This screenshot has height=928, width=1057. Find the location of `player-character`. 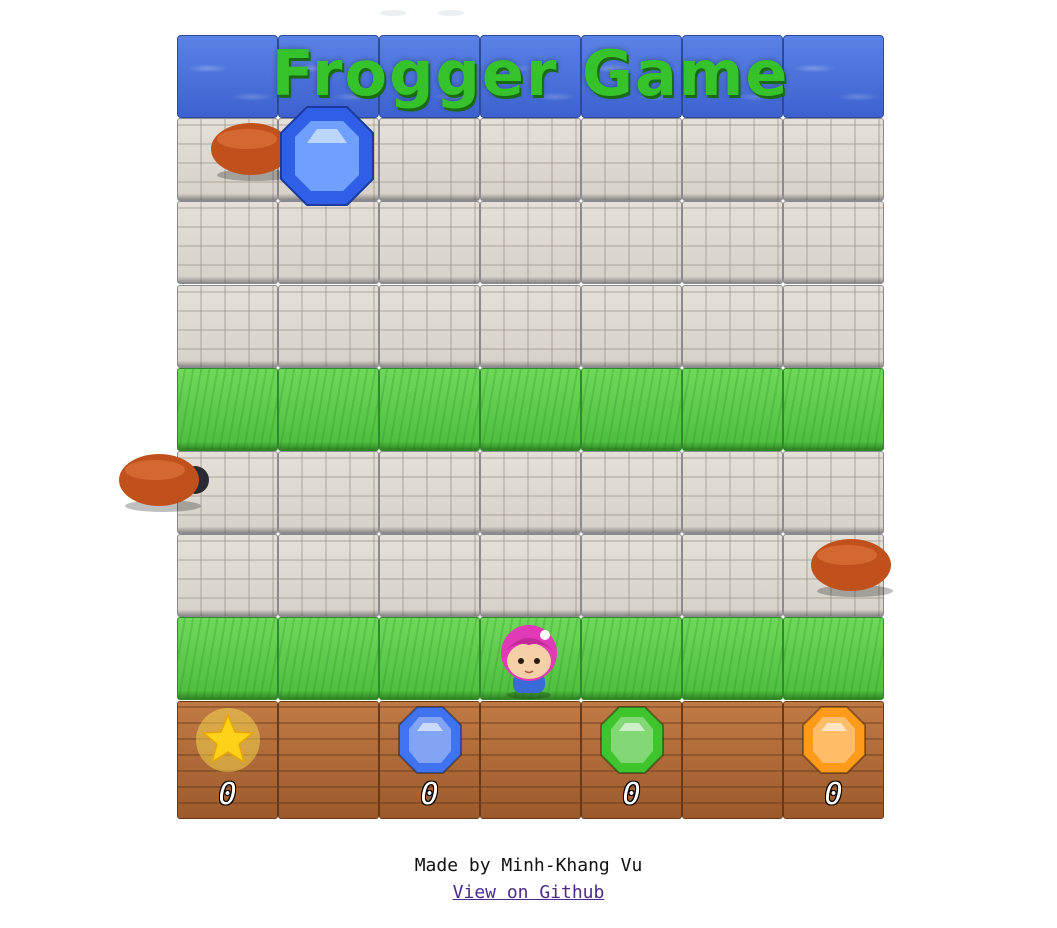

player-character is located at coordinates (529, 662).